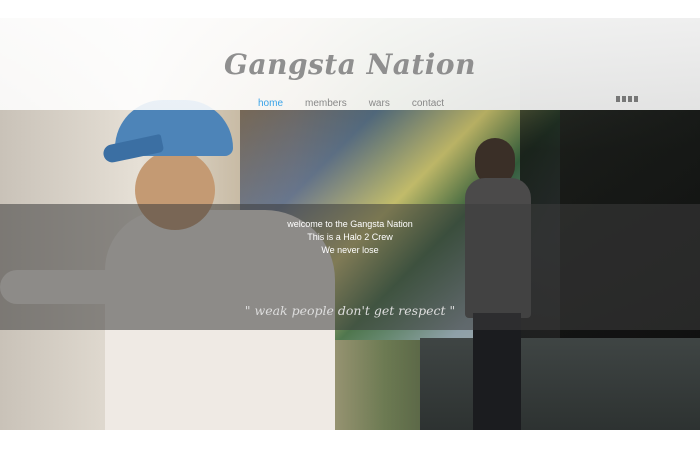  What do you see at coordinates (350, 250) in the screenshot?
I see `welcome-line-3: We never lose` at bounding box center [350, 250].